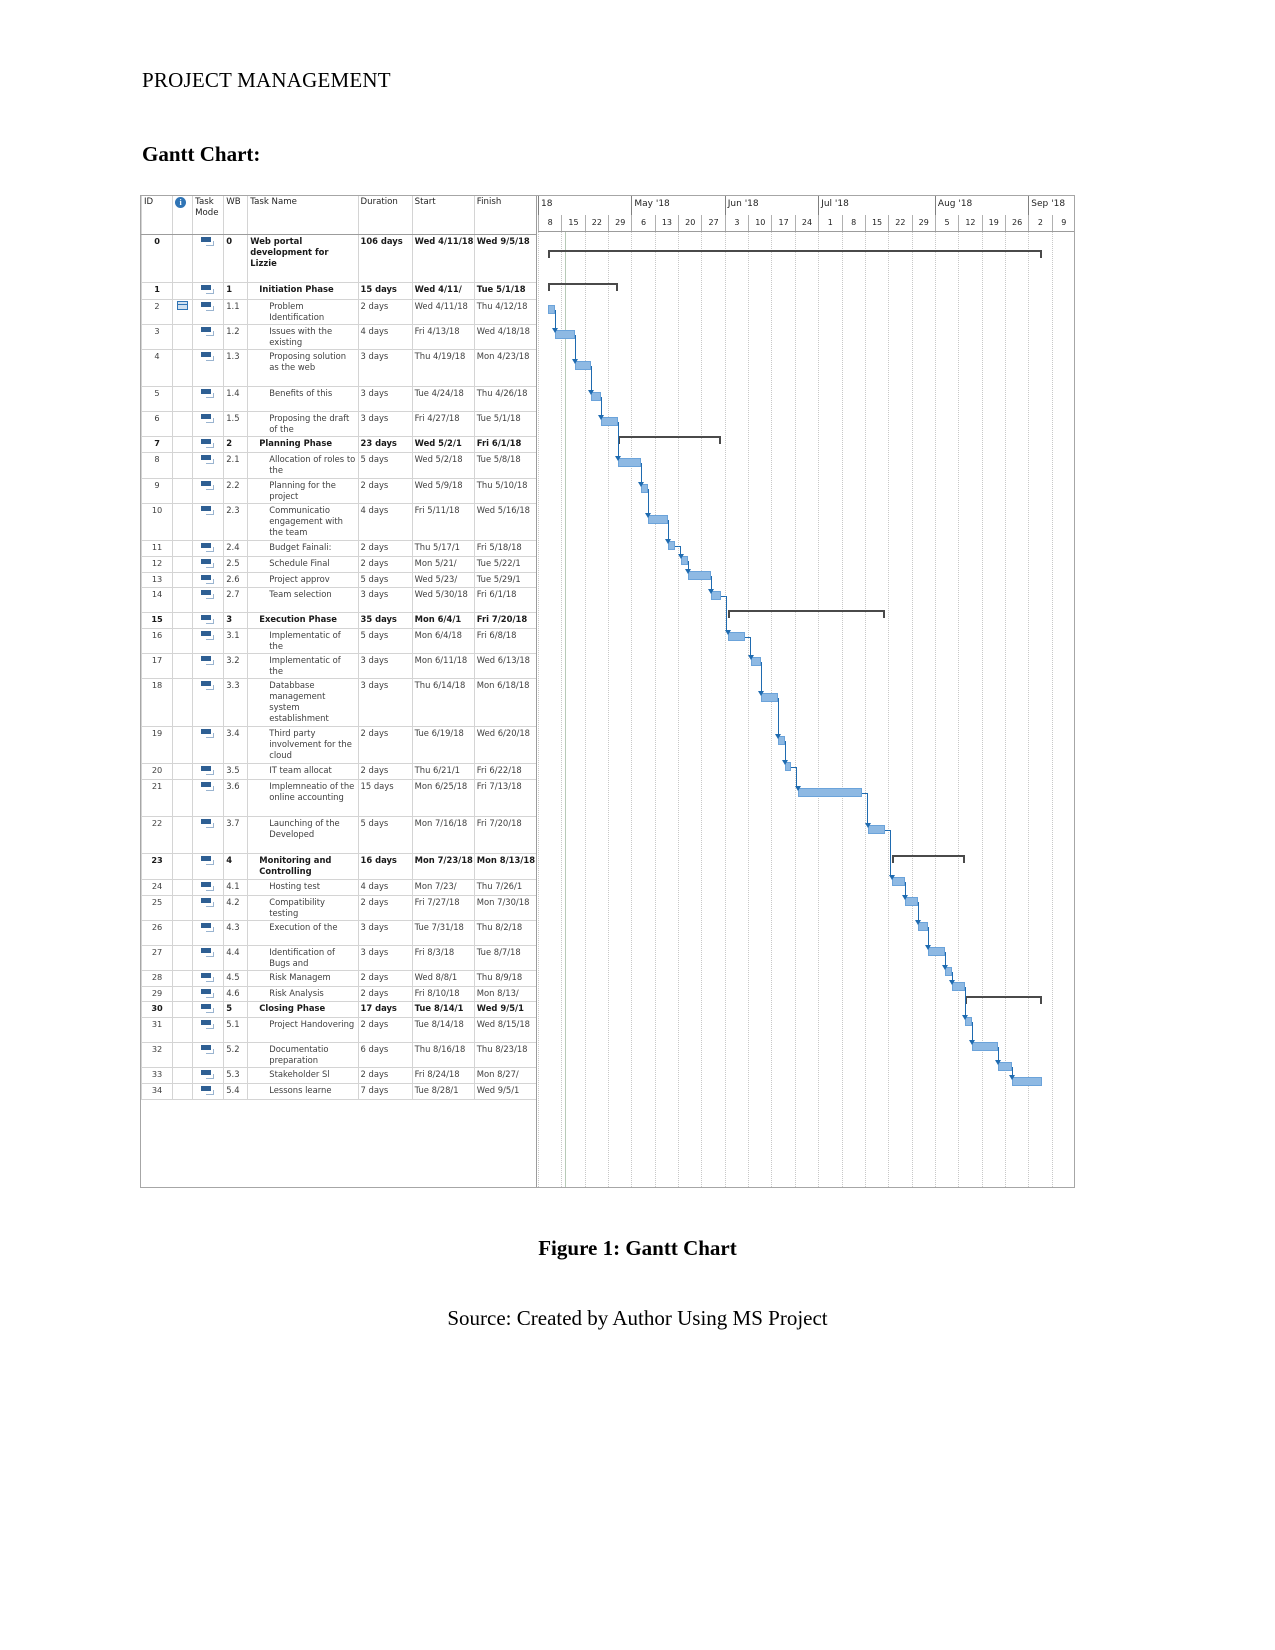 The width and height of the screenshot is (1275, 1650). Describe the element at coordinates (829, 223) in the screenshot. I see `timeline-week-tick: 1` at that location.